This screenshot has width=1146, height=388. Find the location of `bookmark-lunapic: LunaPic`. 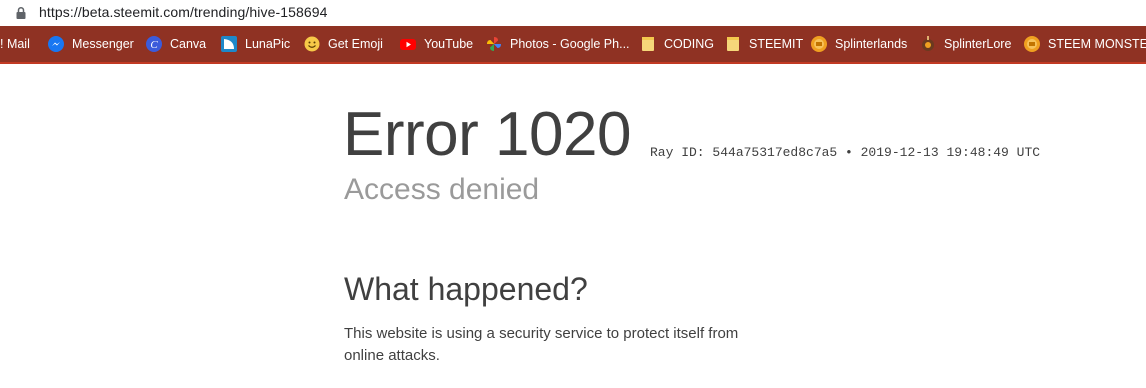

bookmark-lunapic: LunaPic is located at coordinates (255, 44).